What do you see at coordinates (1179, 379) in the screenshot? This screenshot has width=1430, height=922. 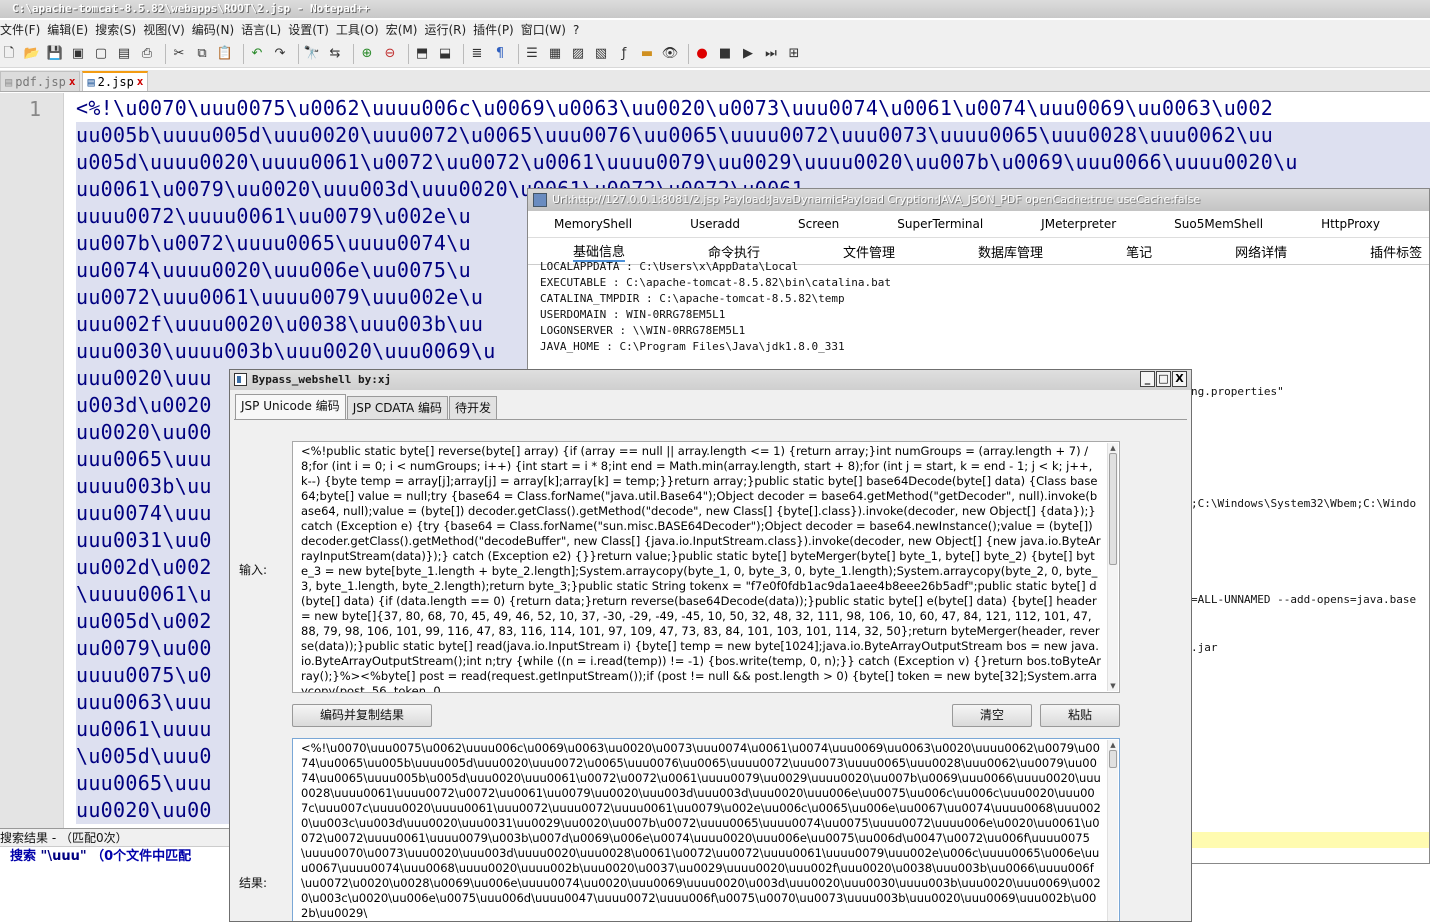 I see `close-button: X` at bounding box center [1179, 379].